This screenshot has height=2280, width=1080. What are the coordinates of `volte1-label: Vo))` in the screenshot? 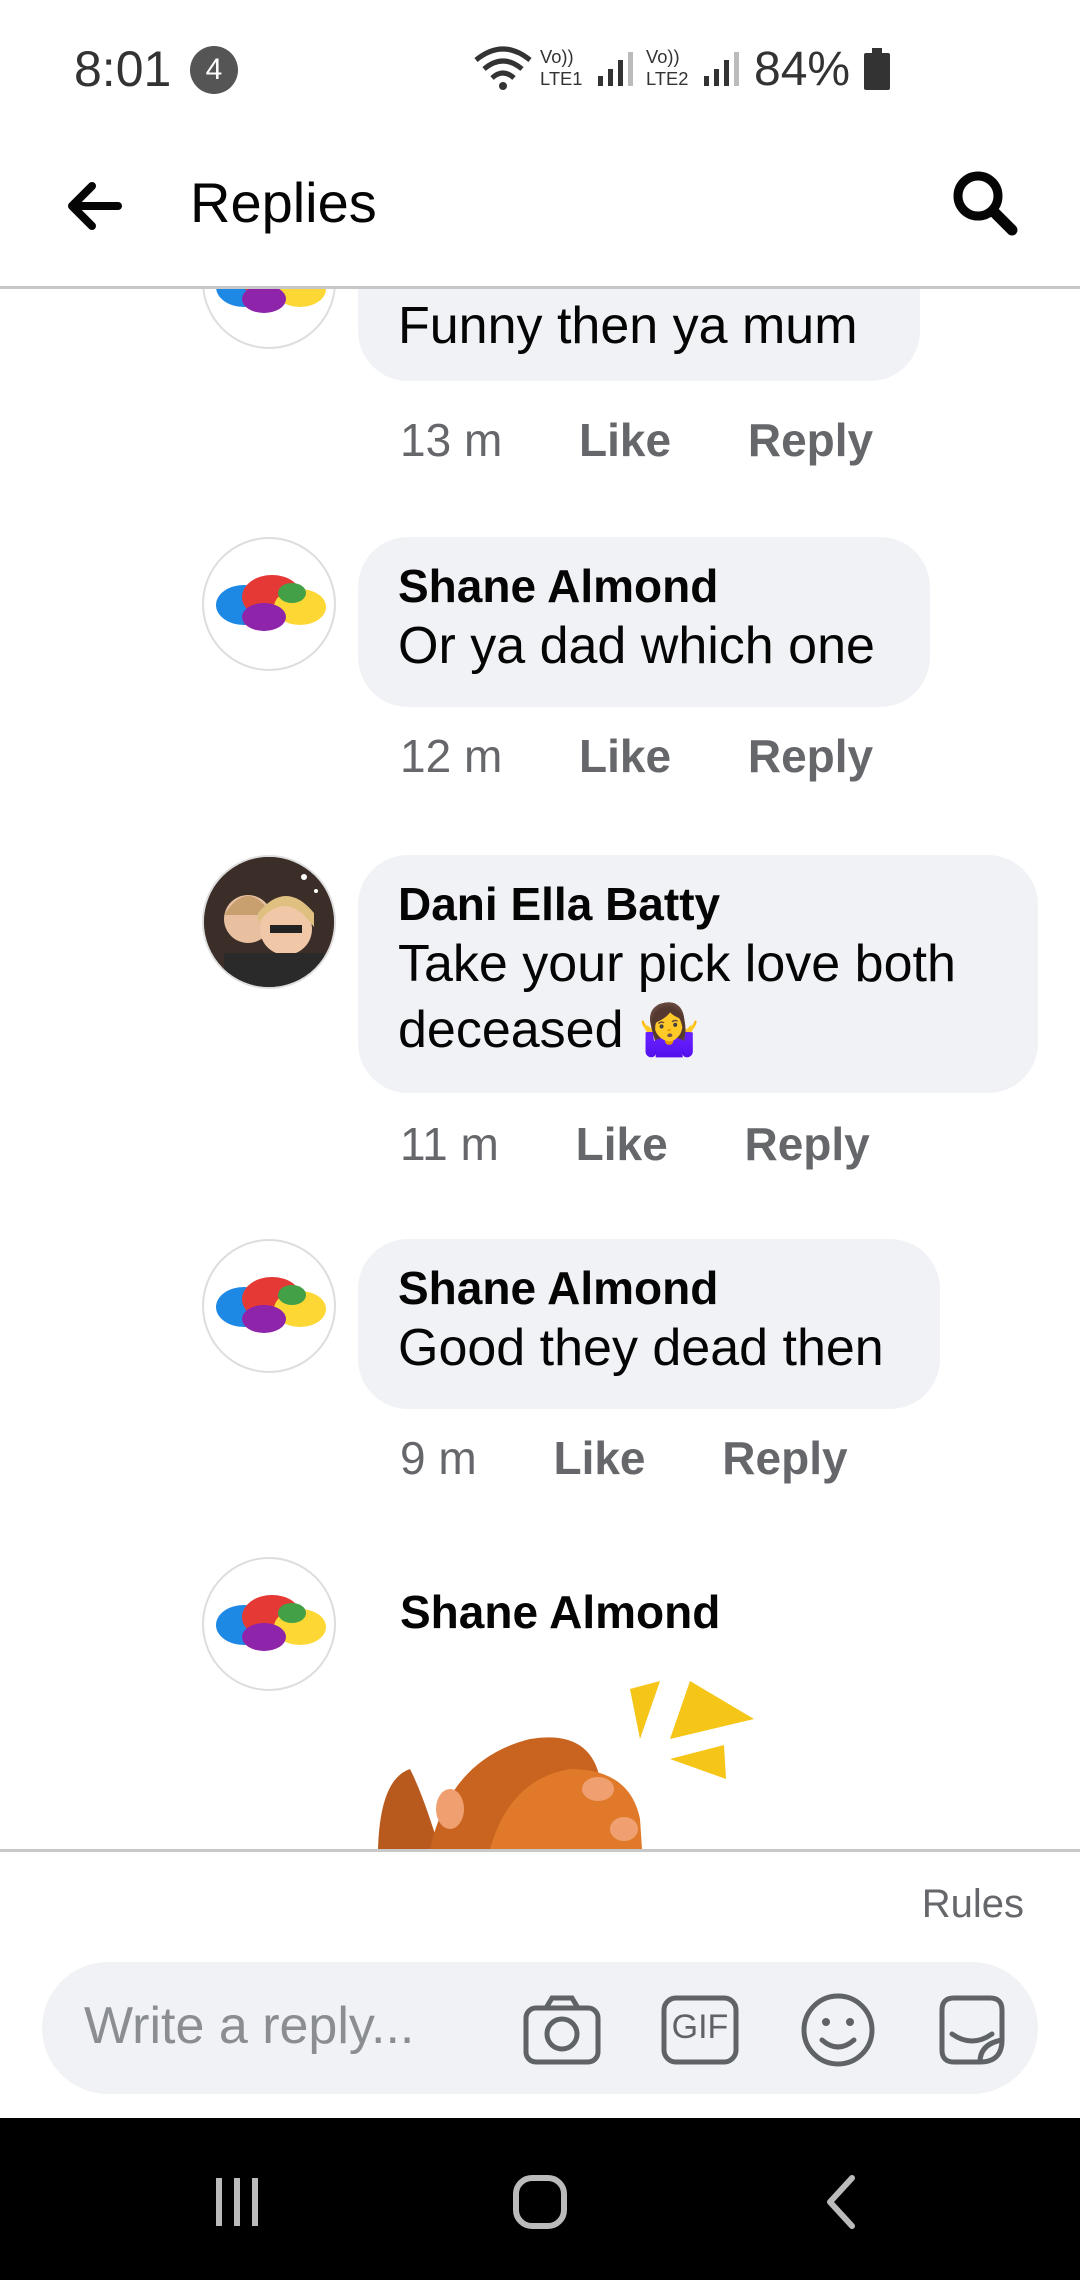 It's located at (557, 56).